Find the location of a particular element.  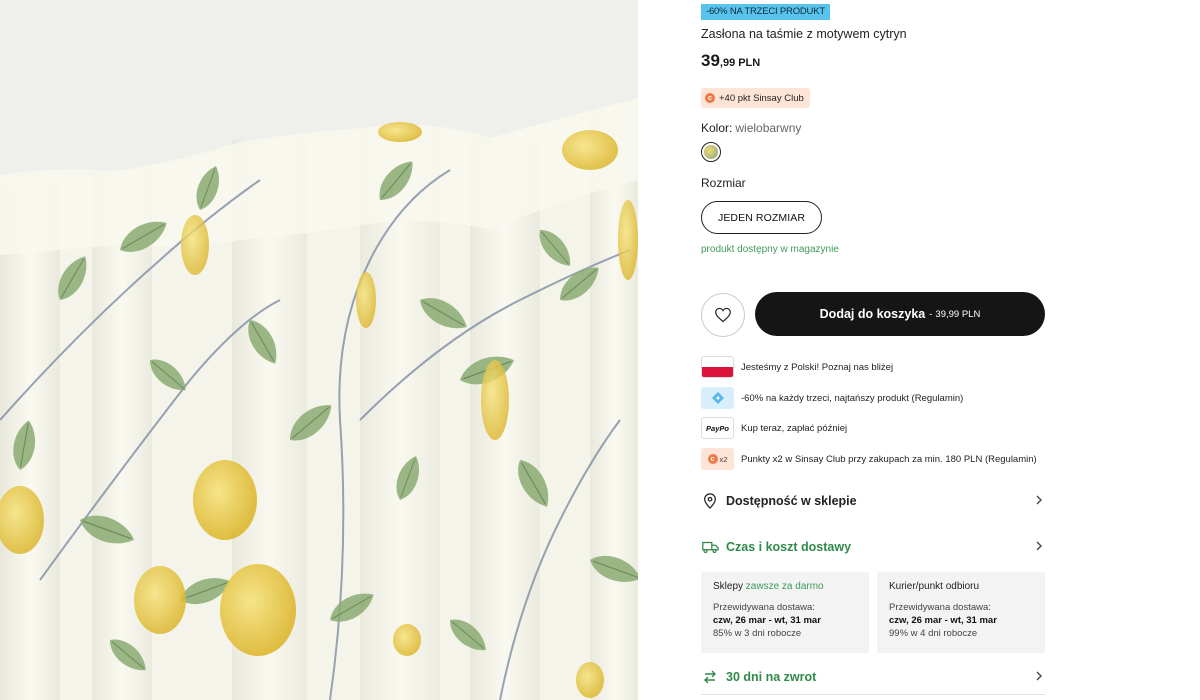

price-decimal: ,99 is located at coordinates (727, 63).